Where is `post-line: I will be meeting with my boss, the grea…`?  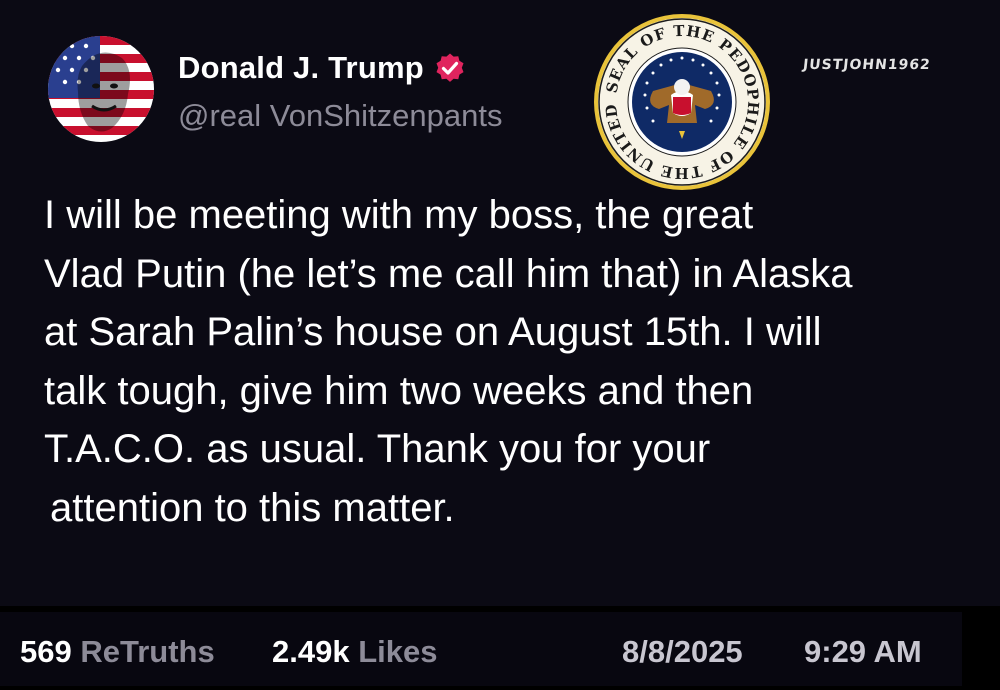 post-line: I will be meeting with my boss, the grea… is located at coordinates (399, 215).